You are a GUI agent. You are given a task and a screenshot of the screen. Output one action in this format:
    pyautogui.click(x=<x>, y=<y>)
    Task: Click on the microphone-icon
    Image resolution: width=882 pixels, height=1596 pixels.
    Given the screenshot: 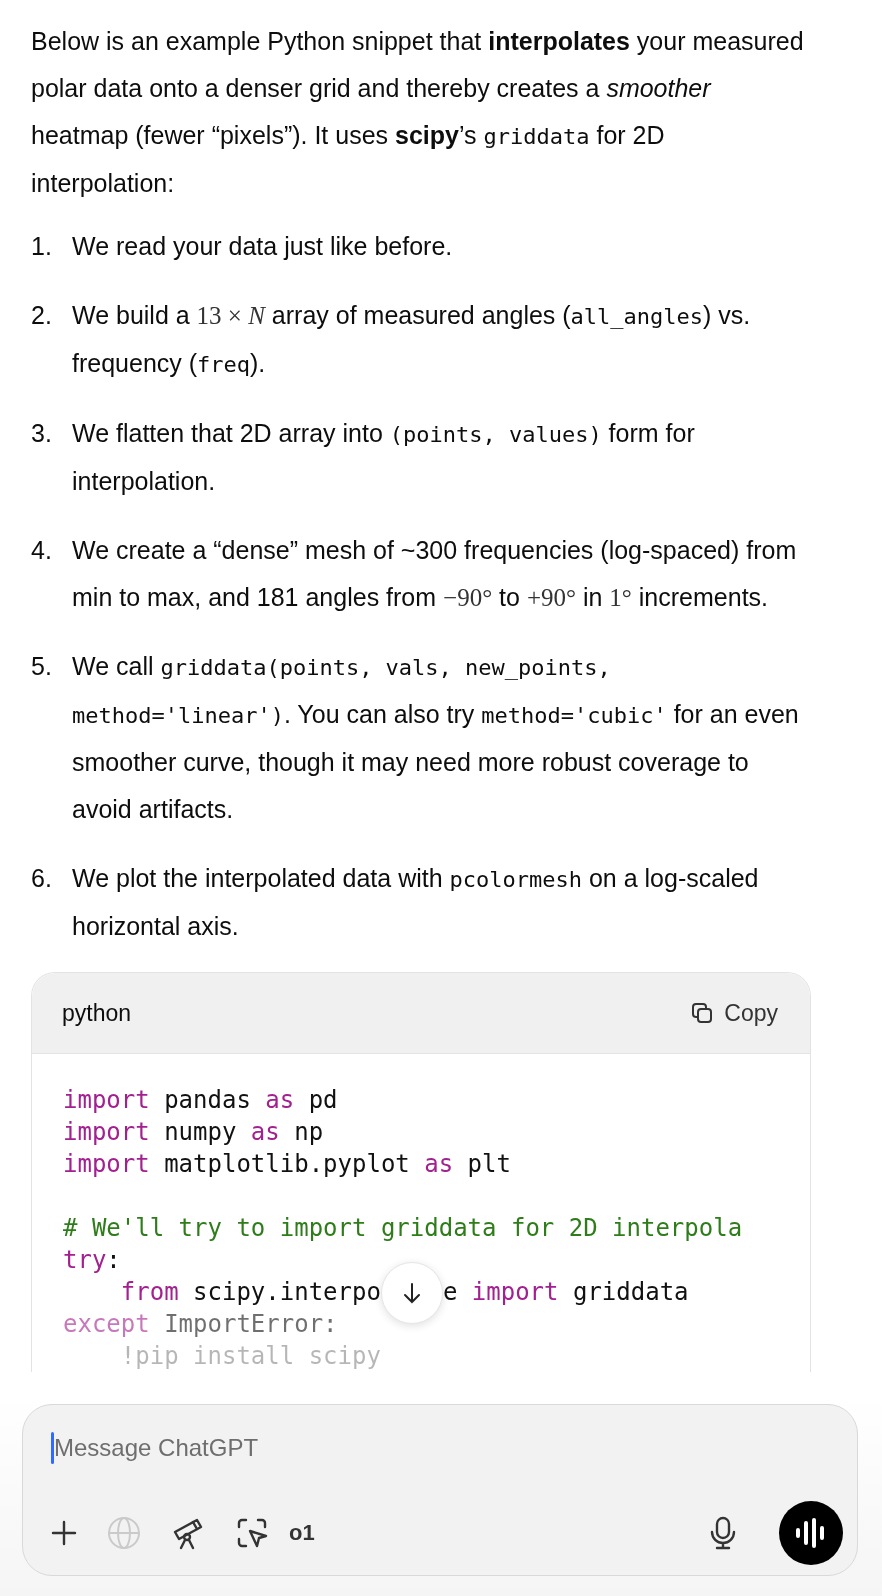 What is the action you would take?
    pyautogui.click(x=723, y=1533)
    